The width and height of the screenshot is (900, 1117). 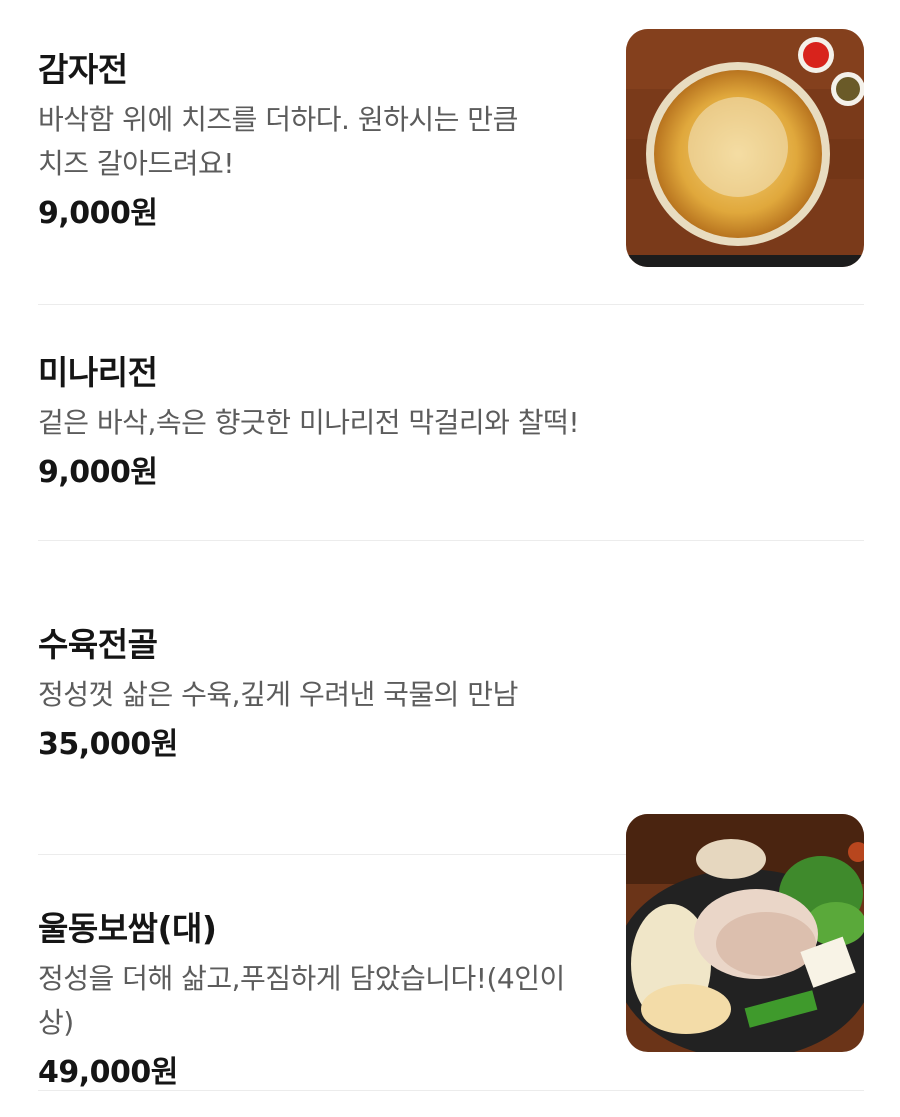 I want to click on menu-item-price: 35,000원, so click(x=108, y=744).